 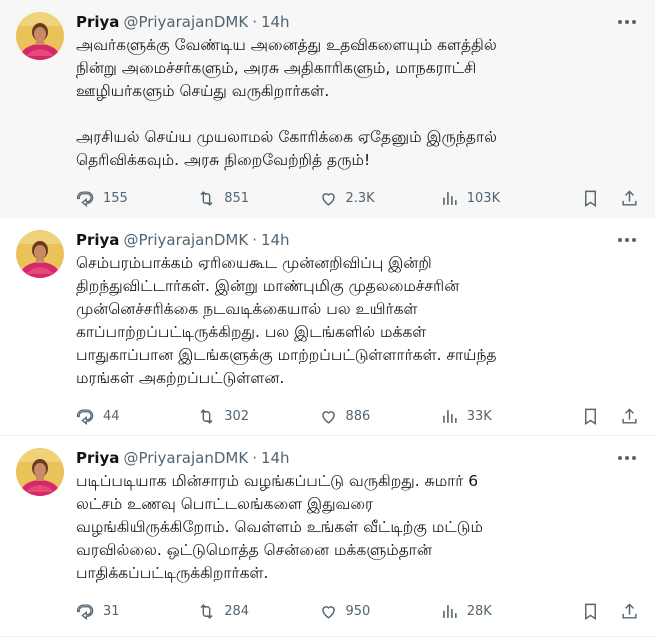 What do you see at coordinates (379, 416) in the screenshot?
I see `like-button: 886` at bounding box center [379, 416].